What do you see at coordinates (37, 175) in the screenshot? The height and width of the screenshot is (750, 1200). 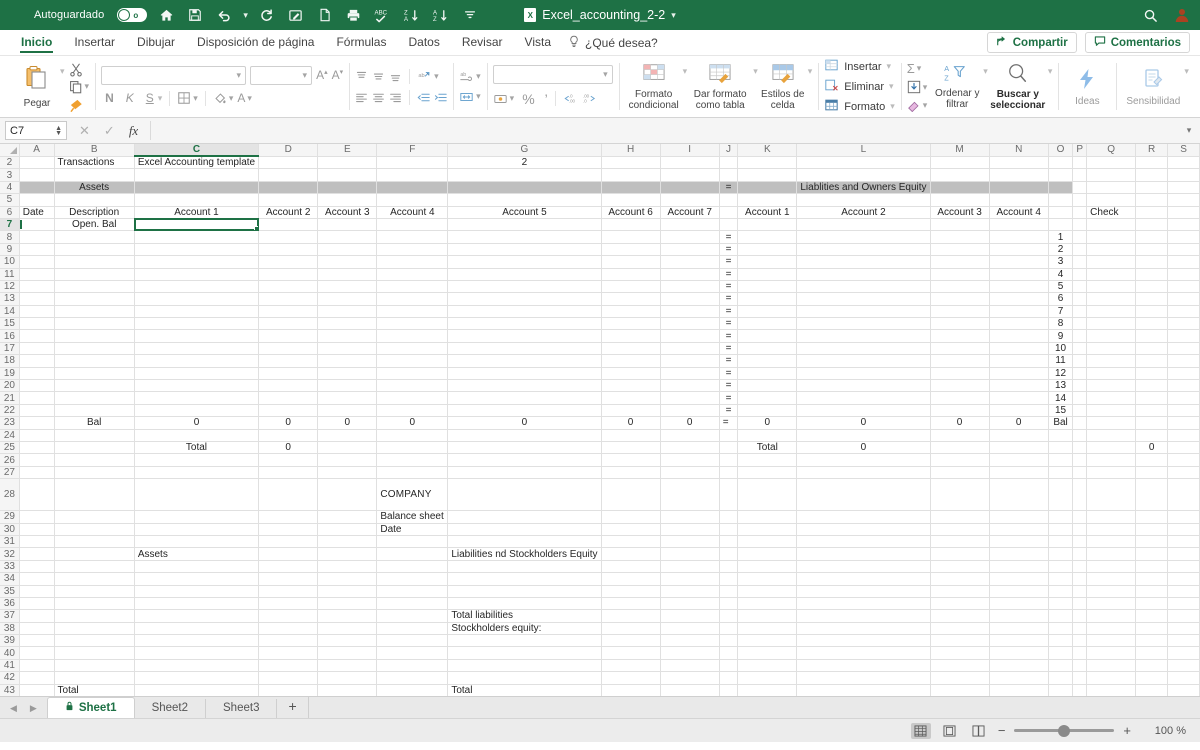 I see `cell-A3` at bounding box center [37, 175].